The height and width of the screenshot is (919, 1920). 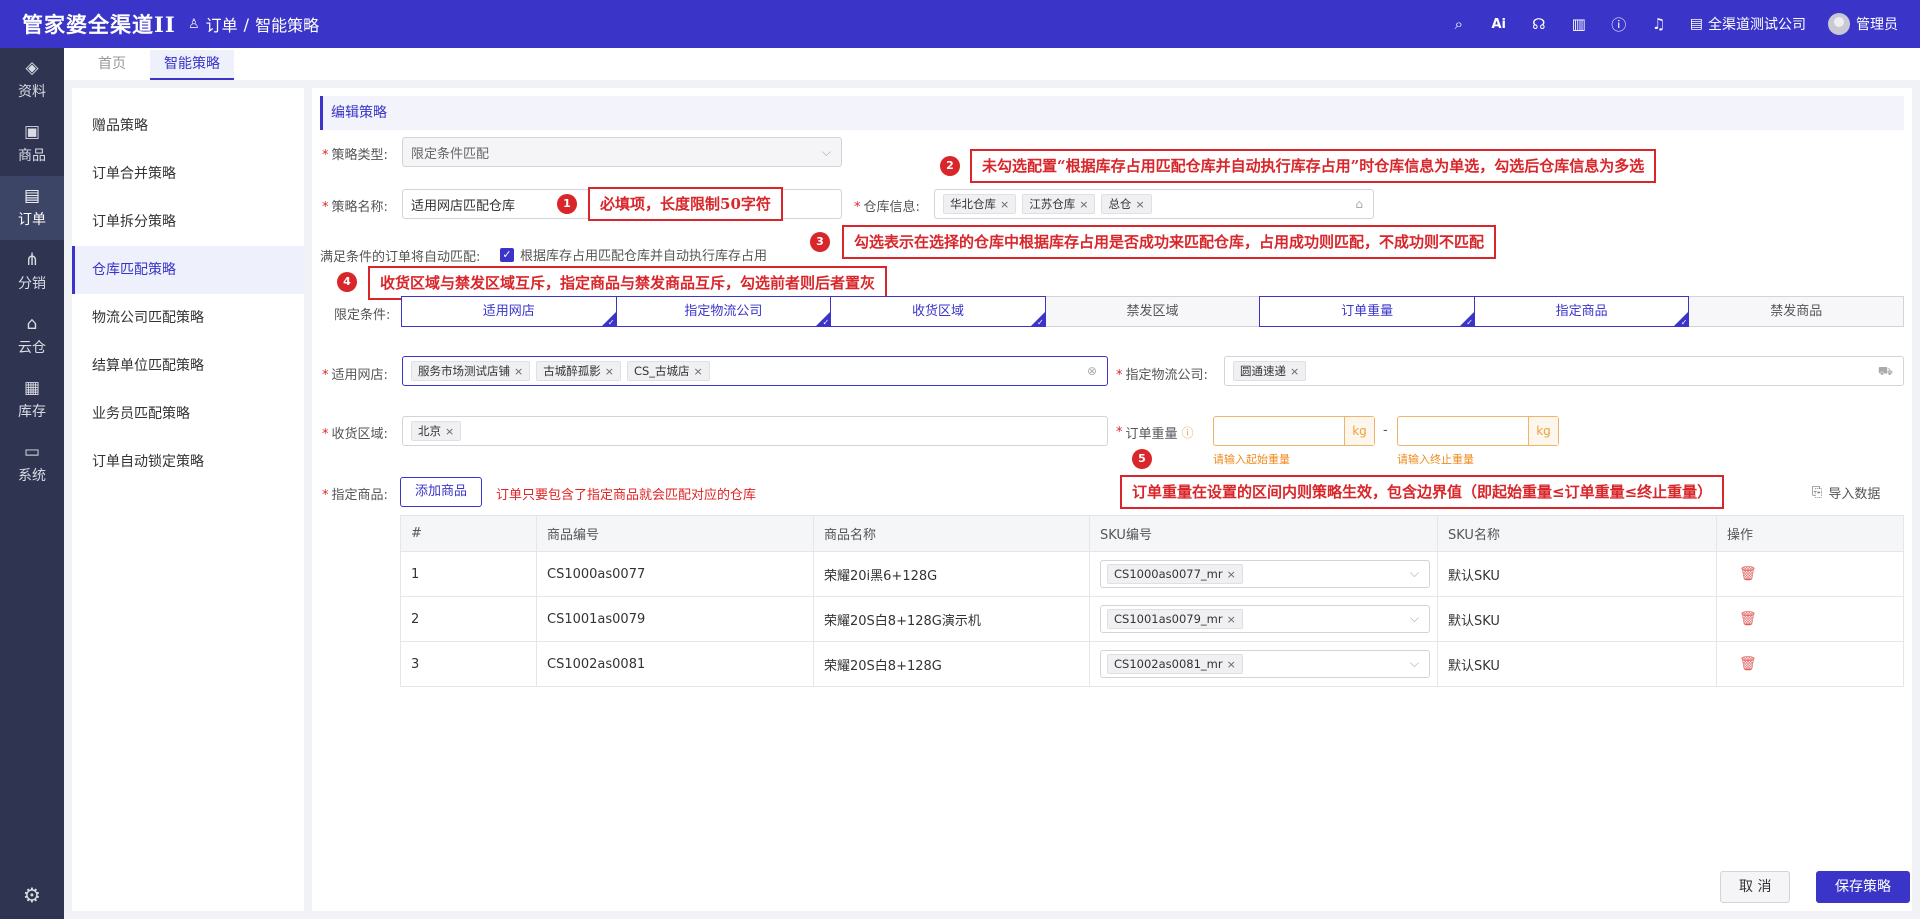 What do you see at coordinates (436, 431) in the screenshot?
I see `region-tag: 北京 ×` at bounding box center [436, 431].